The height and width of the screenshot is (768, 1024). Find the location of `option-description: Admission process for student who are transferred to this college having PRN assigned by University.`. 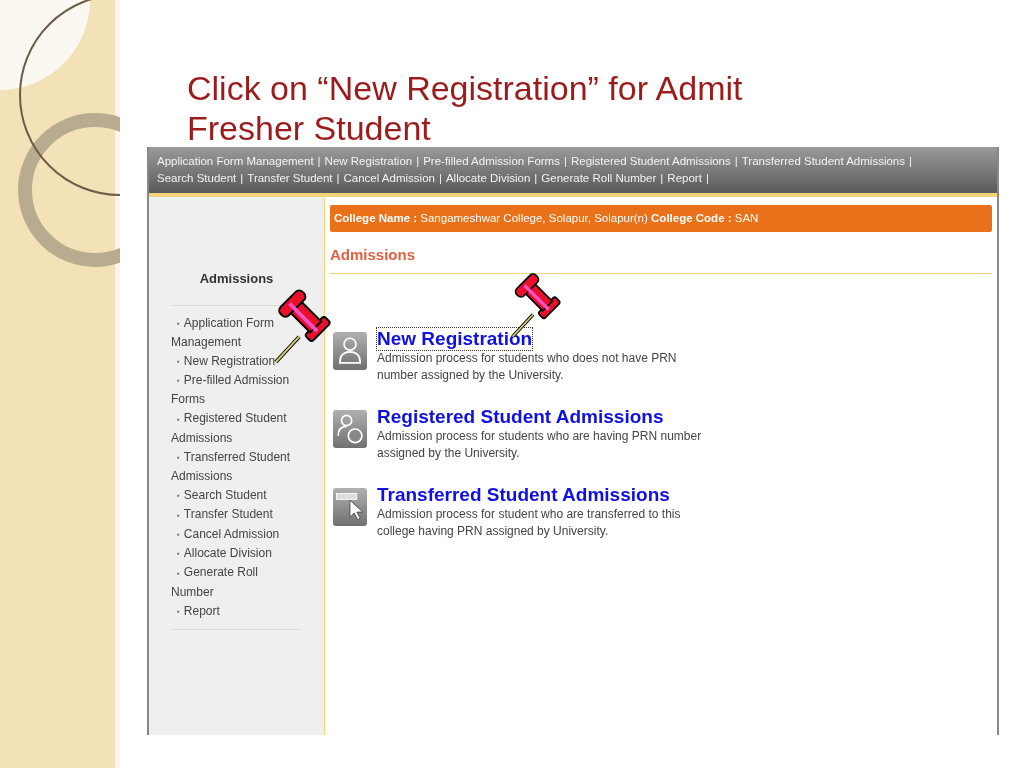

option-description: Admission process for student who are transferred to this college having PRN assigned by University. is located at coordinates (529, 522).